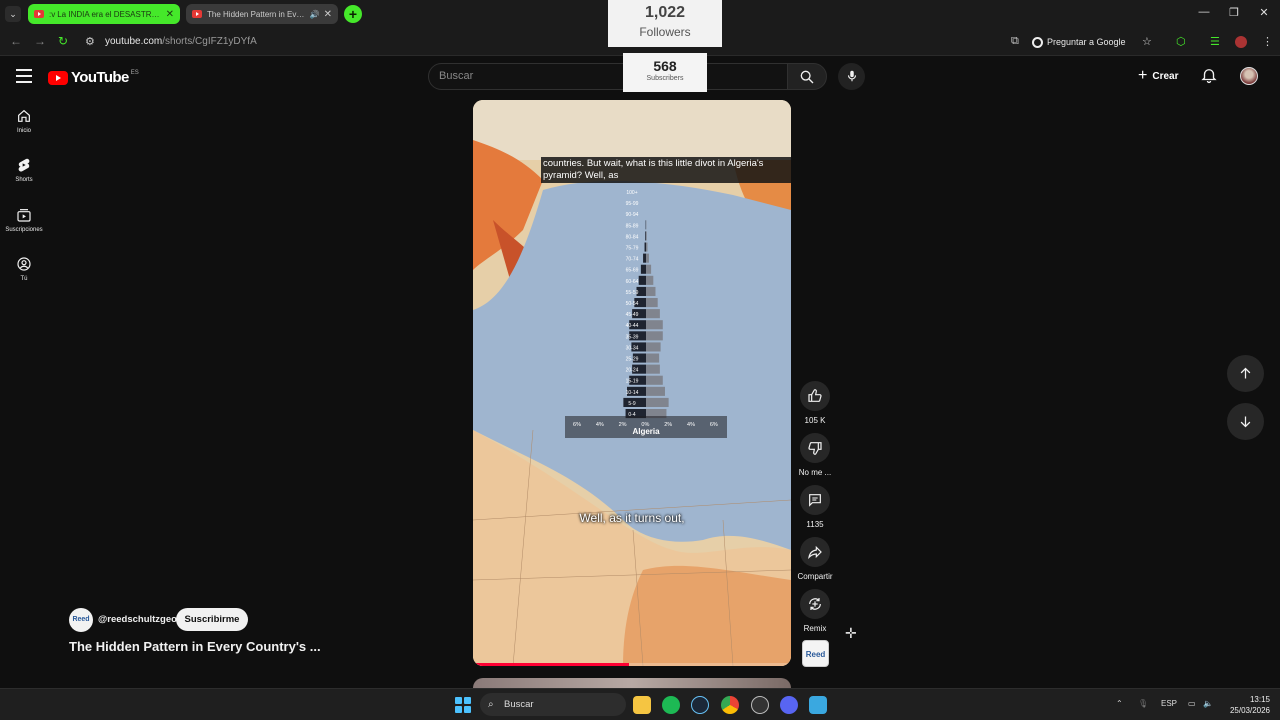 This screenshot has height=720, width=1280. What do you see at coordinates (1119, 703) in the screenshot?
I see `show-hidden-icons-icon: ⌃` at bounding box center [1119, 703].